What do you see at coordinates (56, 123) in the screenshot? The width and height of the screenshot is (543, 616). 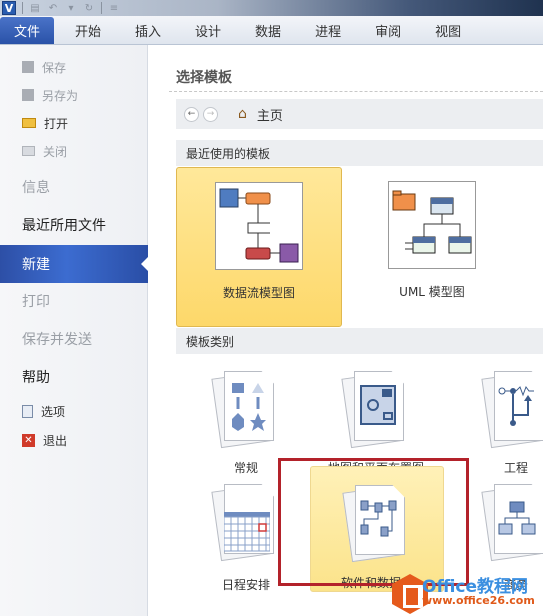 I see `sidebar-item-label: 打开` at bounding box center [56, 123].